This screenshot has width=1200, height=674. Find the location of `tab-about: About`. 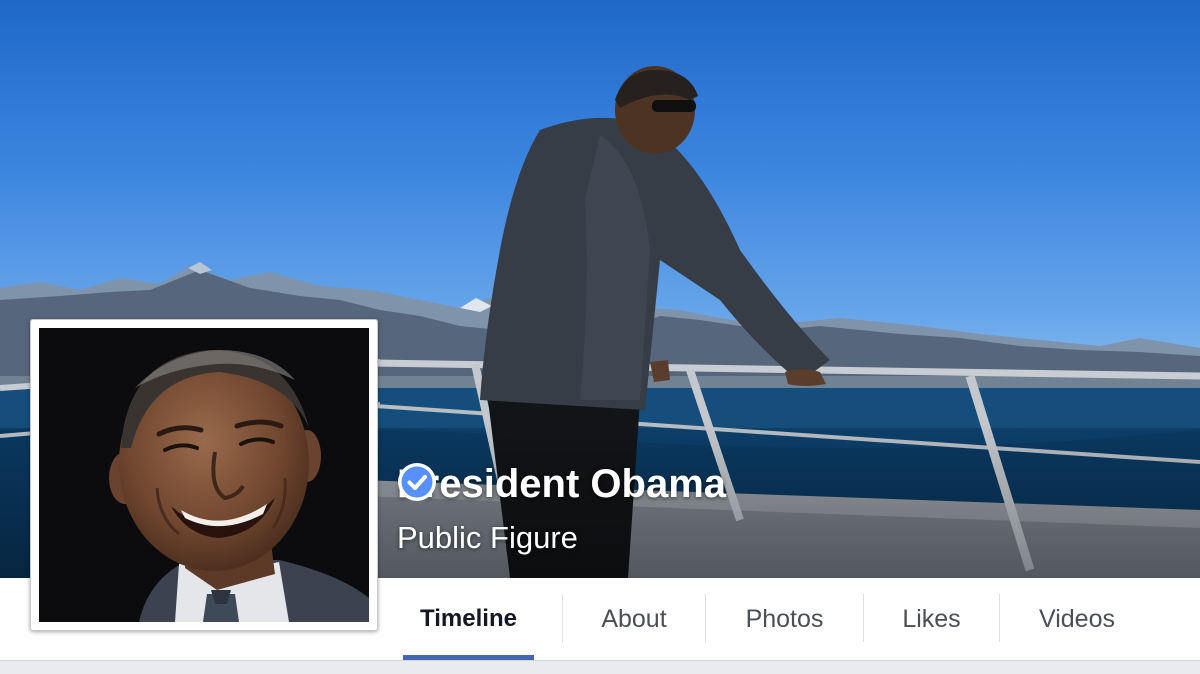

tab-about: About is located at coordinates (634, 619).